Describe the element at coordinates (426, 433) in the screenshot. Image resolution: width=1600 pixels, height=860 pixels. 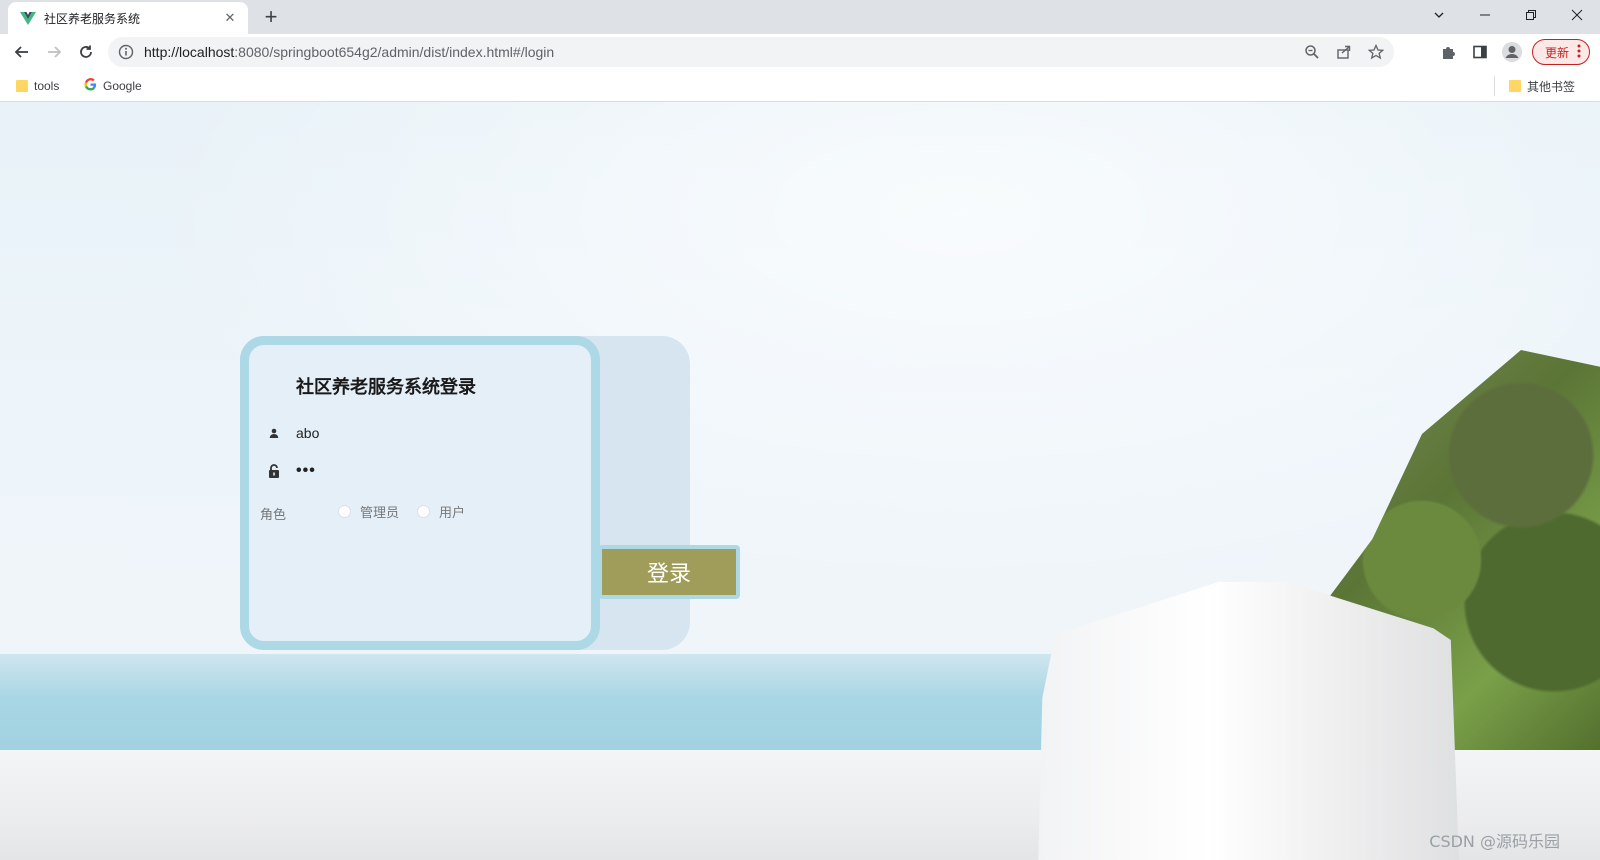
I see `username-input` at that location.